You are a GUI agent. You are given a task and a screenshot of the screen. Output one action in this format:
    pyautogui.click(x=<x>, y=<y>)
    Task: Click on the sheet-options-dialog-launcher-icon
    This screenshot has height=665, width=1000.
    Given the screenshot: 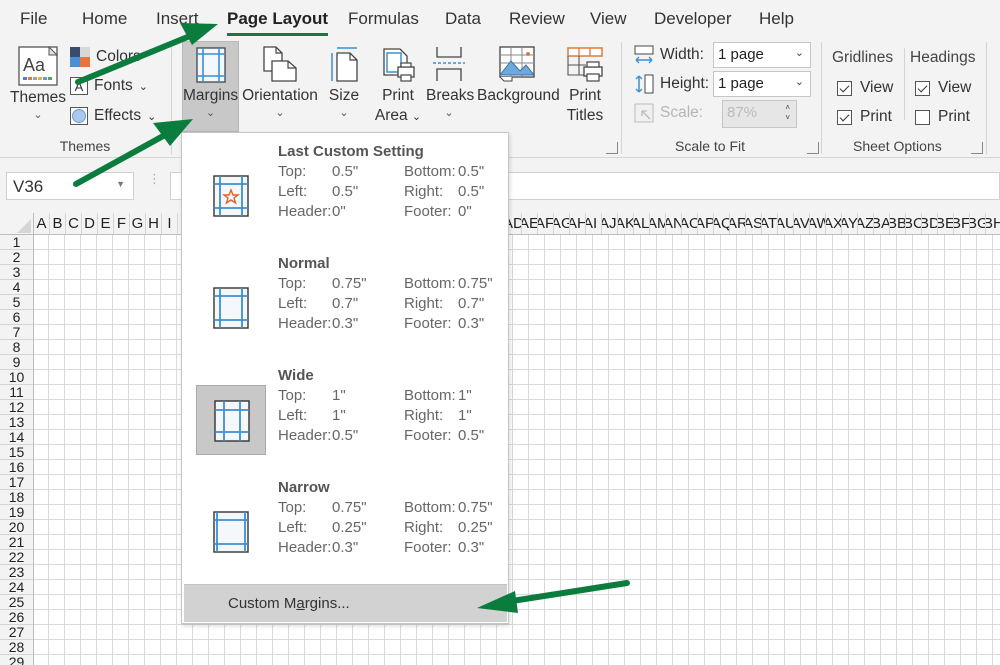 What is the action you would take?
    pyautogui.click(x=977, y=148)
    